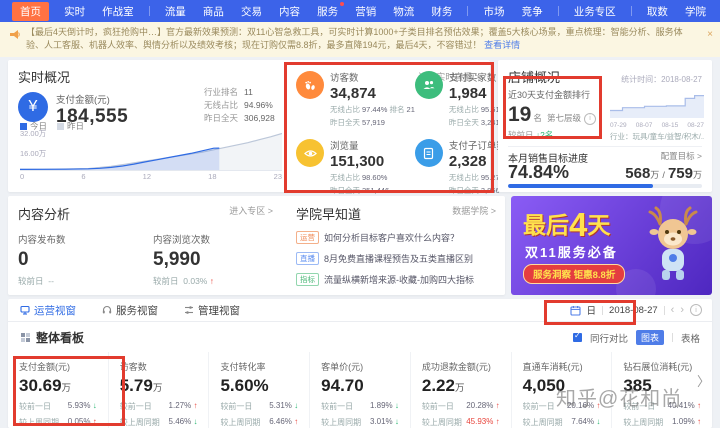  Describe the element at coordinates (289, 11) in the screenshot. I see `nav-item-content: 内容` at that location.